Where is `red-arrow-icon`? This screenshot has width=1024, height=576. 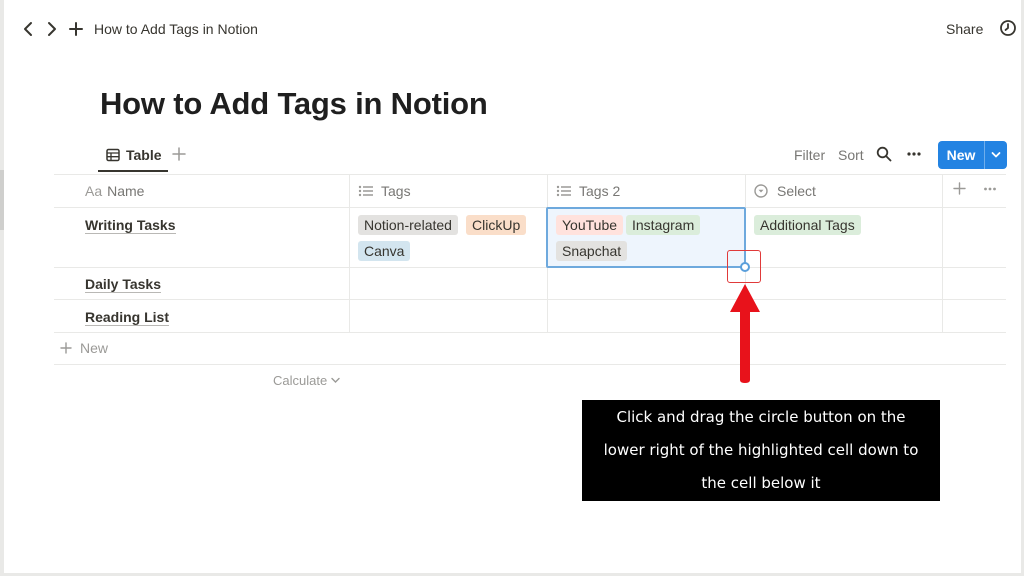 red-arrow-icon is located at coordinates (745, 333).